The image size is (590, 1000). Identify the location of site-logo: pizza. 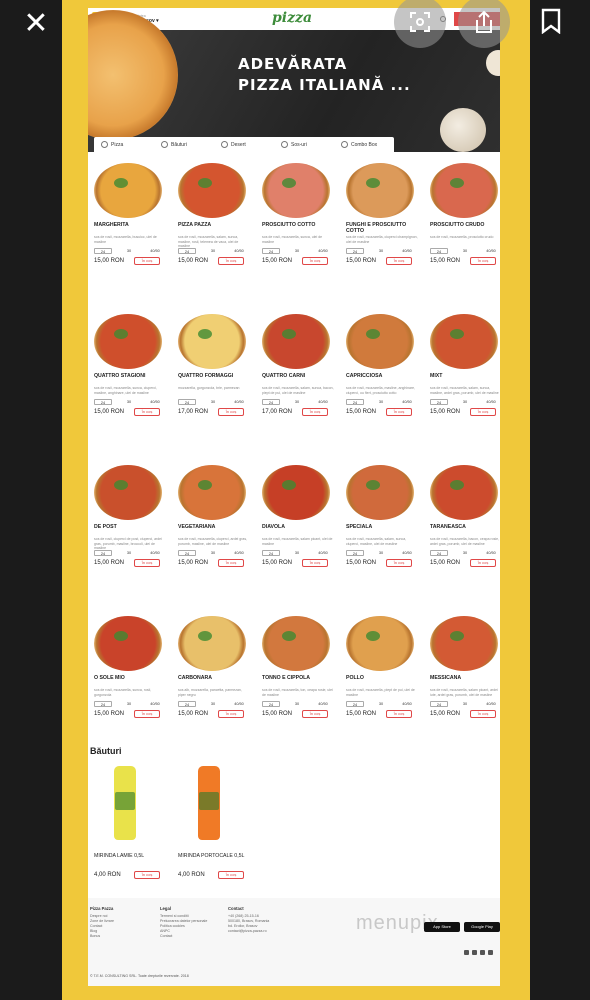
(292, 18).